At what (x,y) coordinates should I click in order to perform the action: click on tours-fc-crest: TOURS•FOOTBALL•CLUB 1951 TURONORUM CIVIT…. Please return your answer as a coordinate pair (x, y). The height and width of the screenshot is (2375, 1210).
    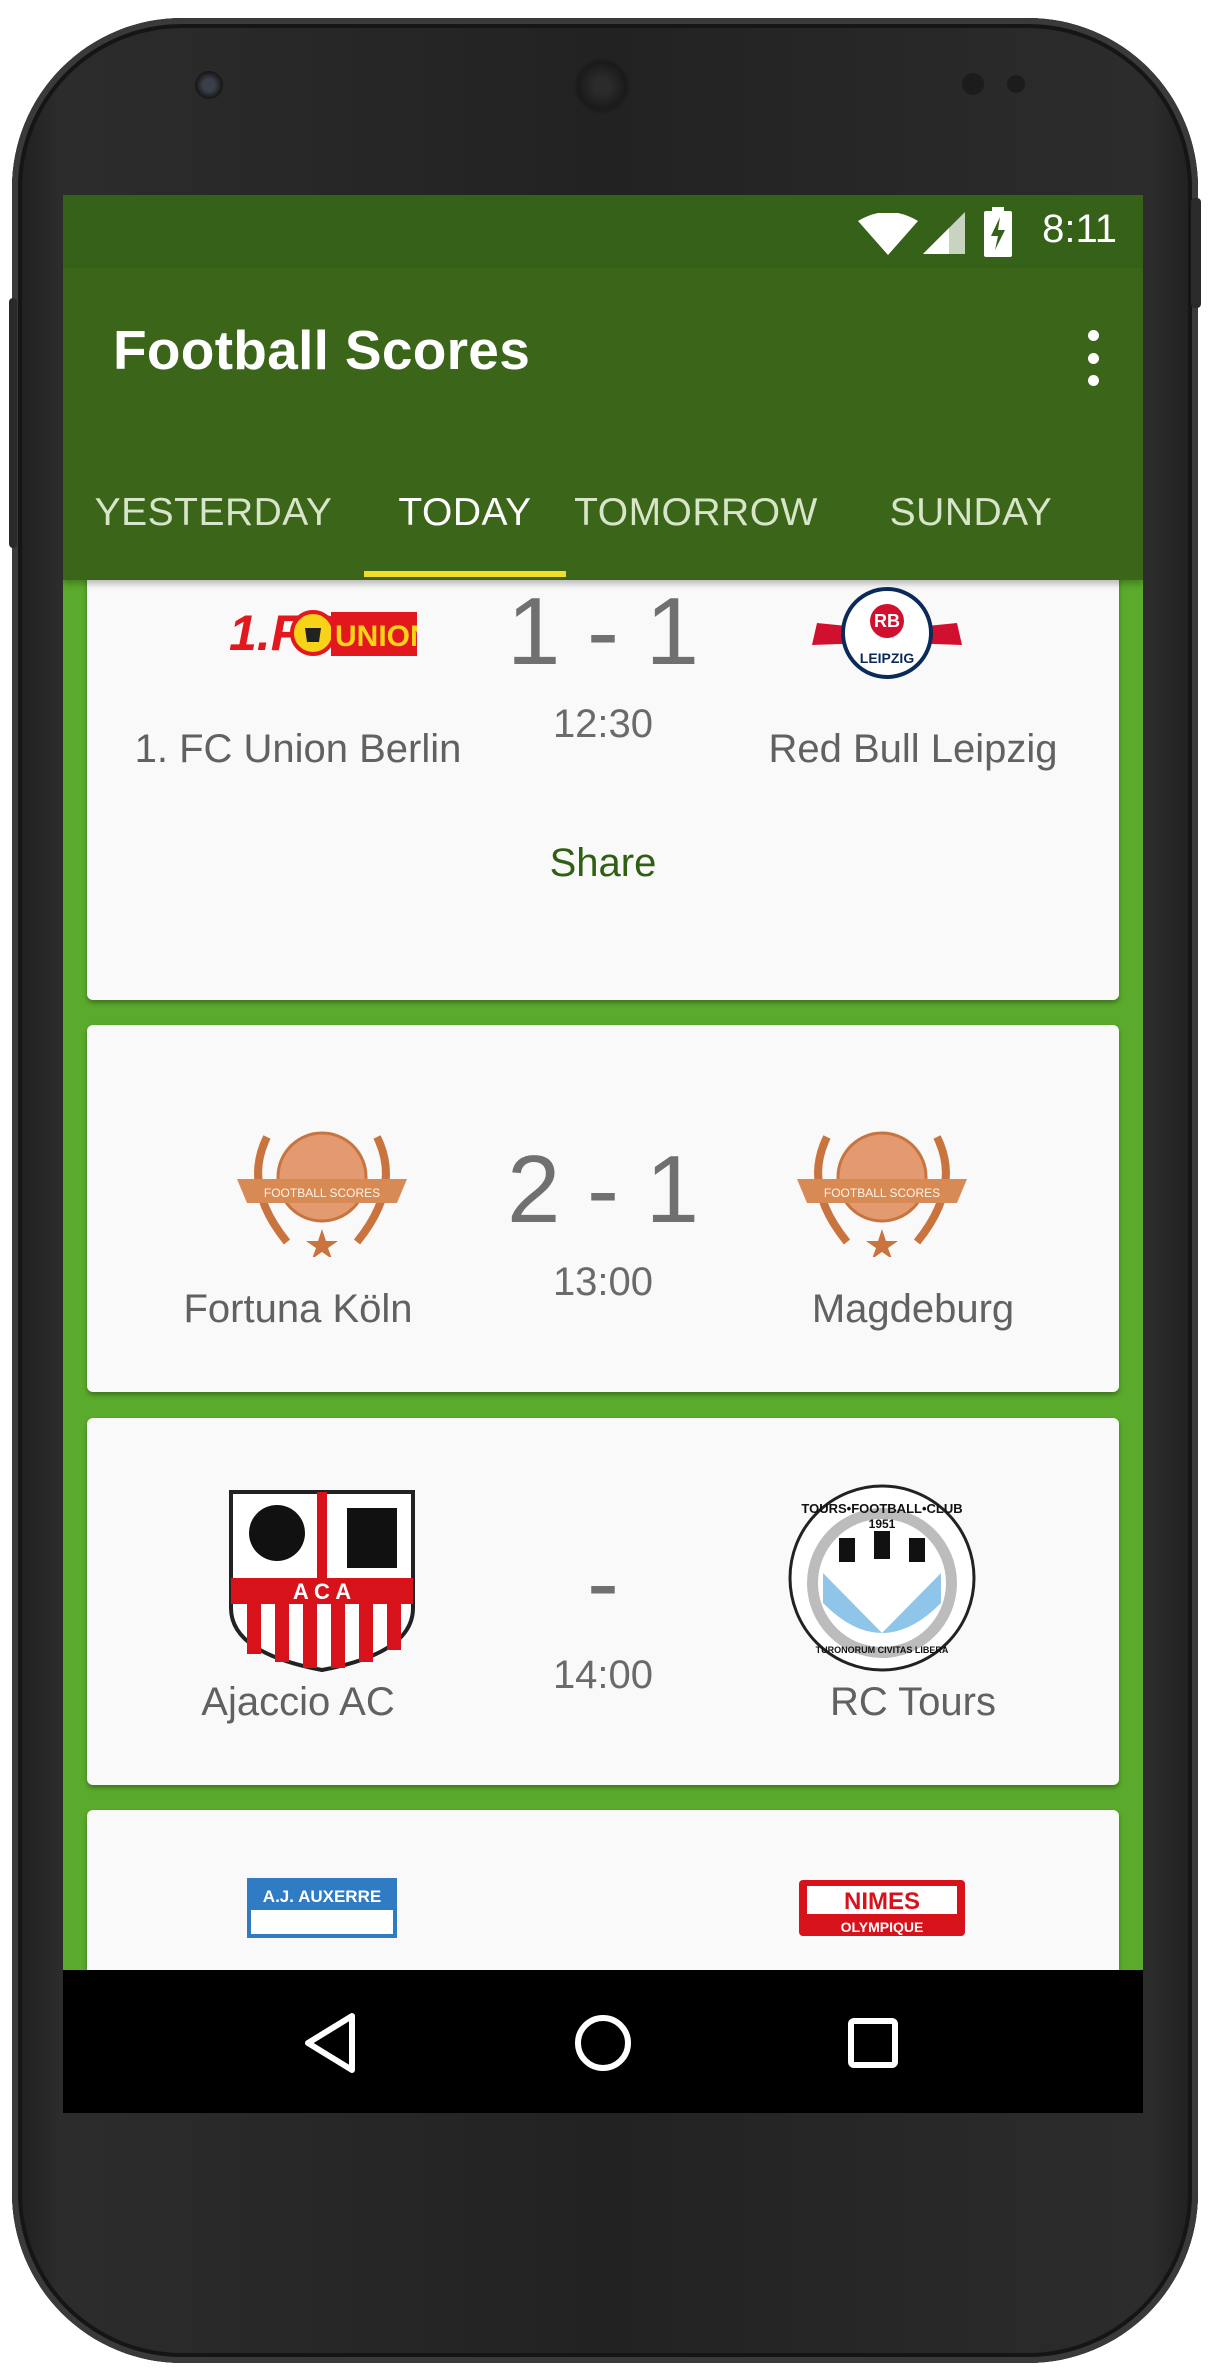
    Looking at the image, I should click on (882, 1578).